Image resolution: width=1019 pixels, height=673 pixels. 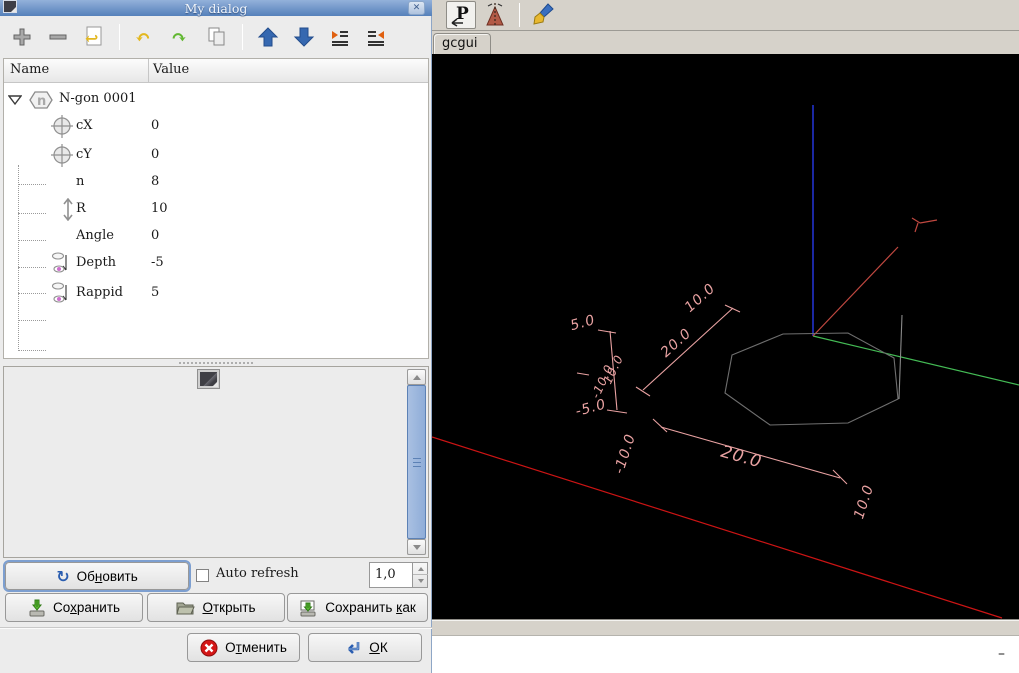 I want to click on copy-button, so click(x=217, y=37).